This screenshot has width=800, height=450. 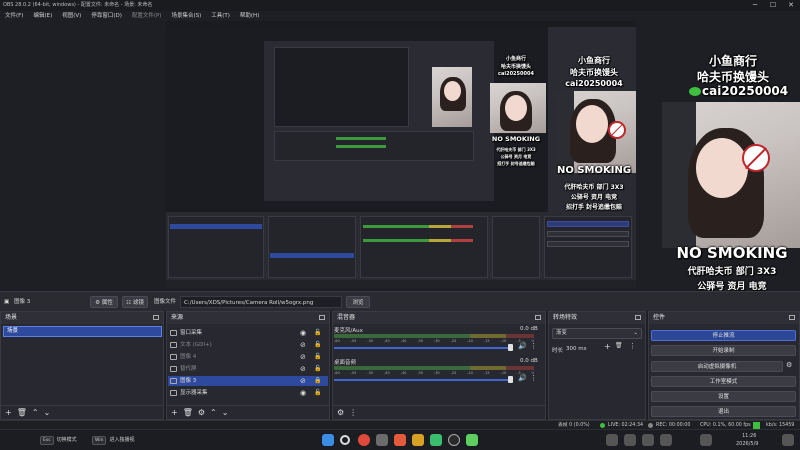 I want to click on mid-overlay-banner: NO SMOKING, so click(x=594, y=170).